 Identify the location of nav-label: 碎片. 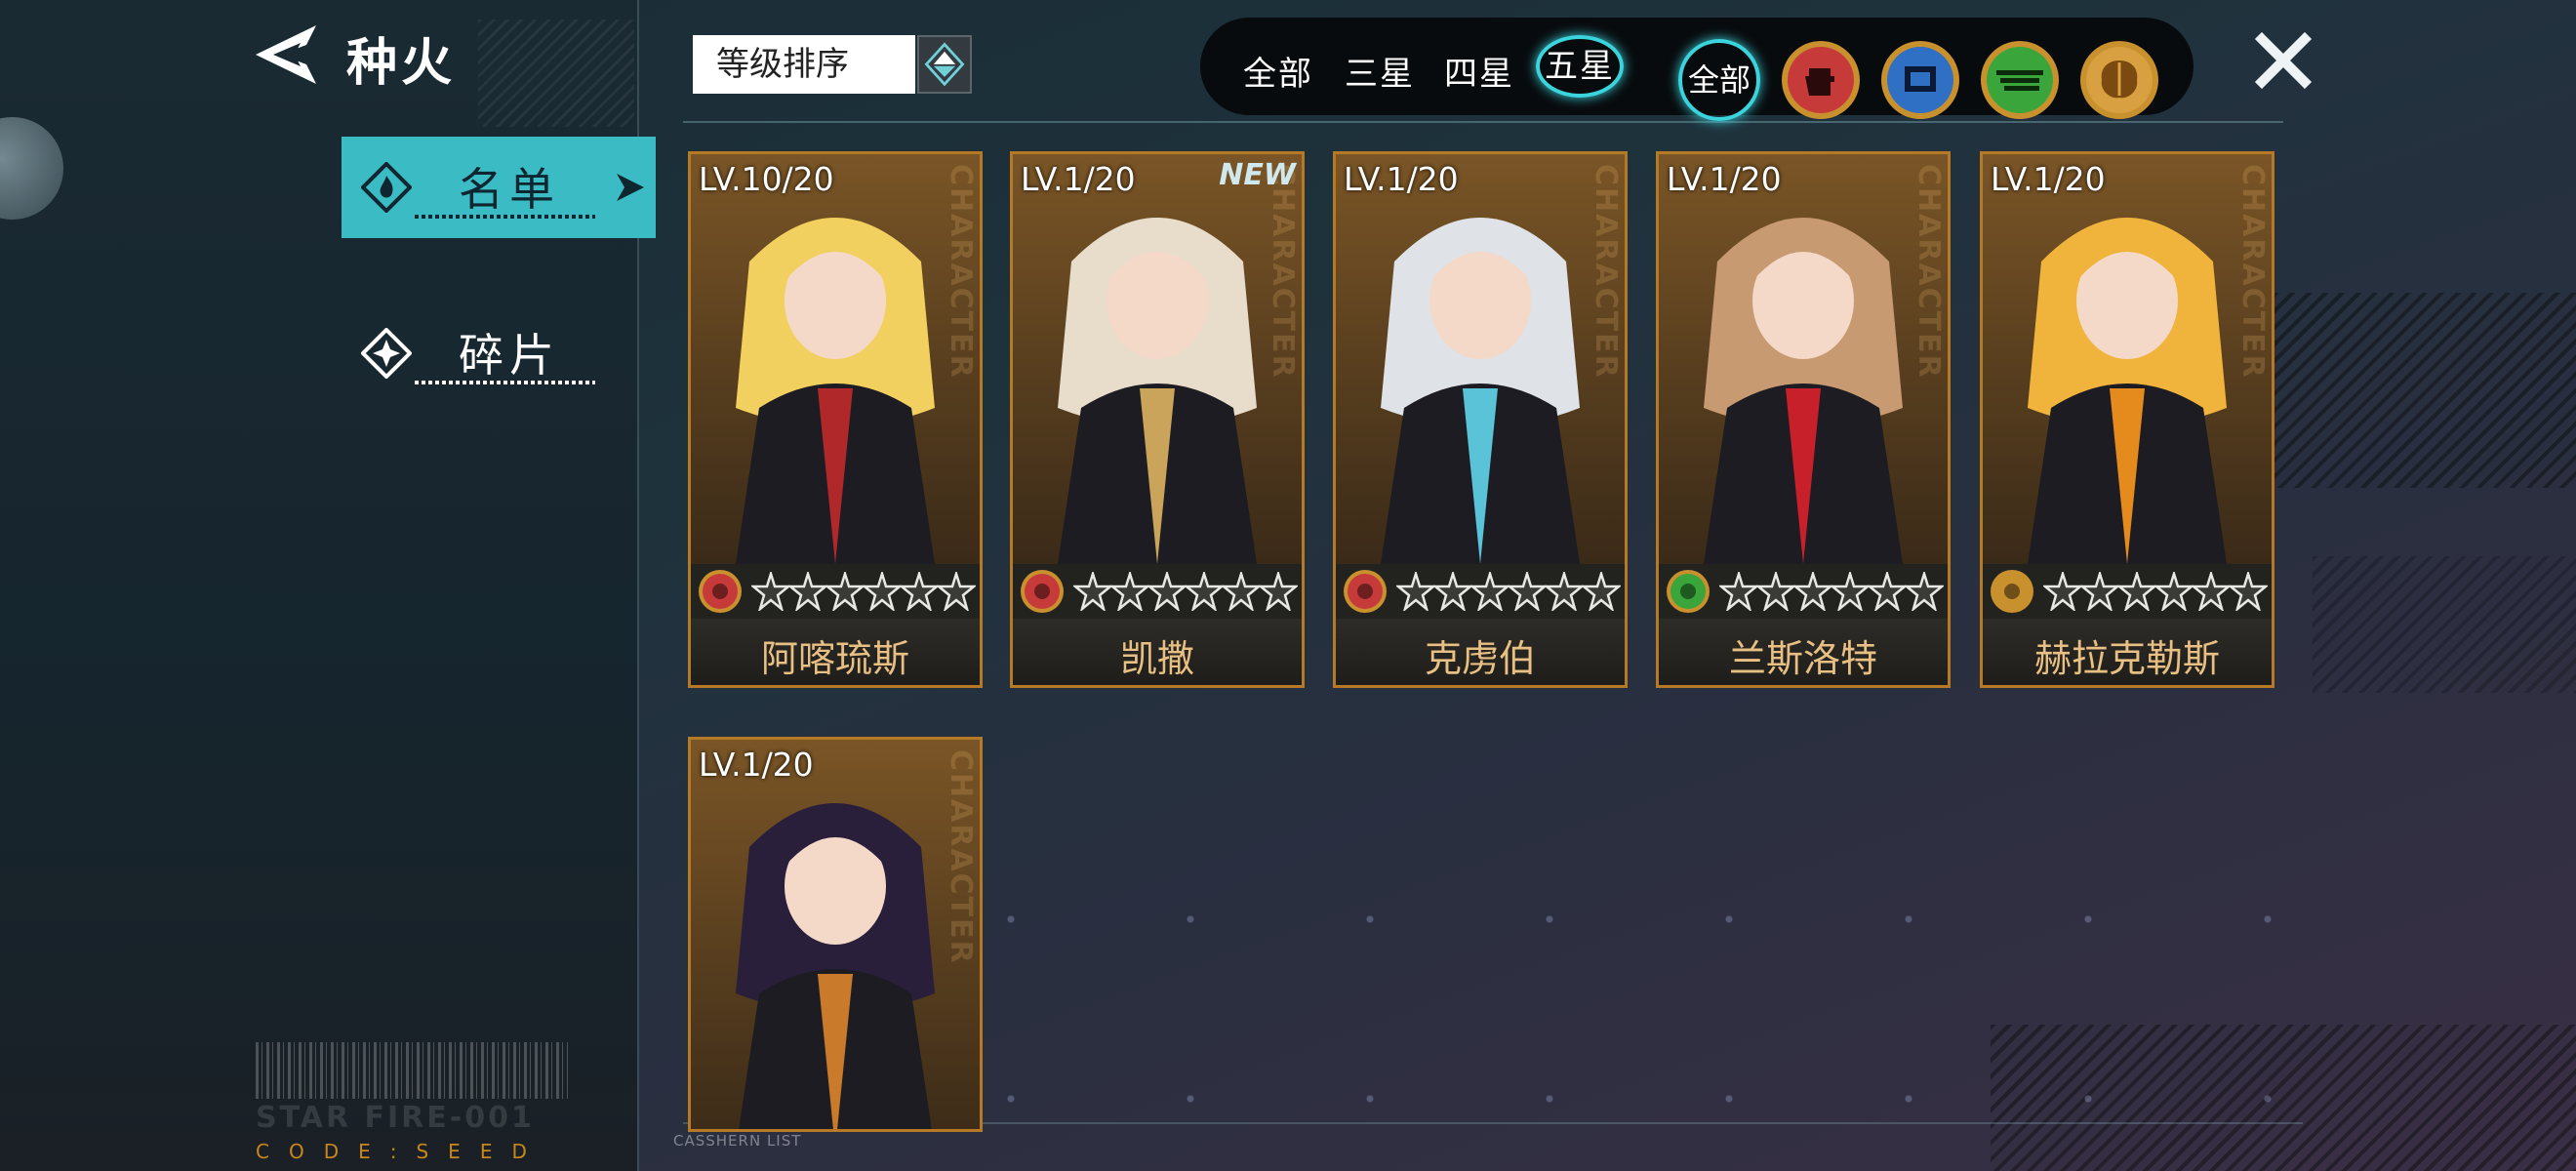
(509, 355).